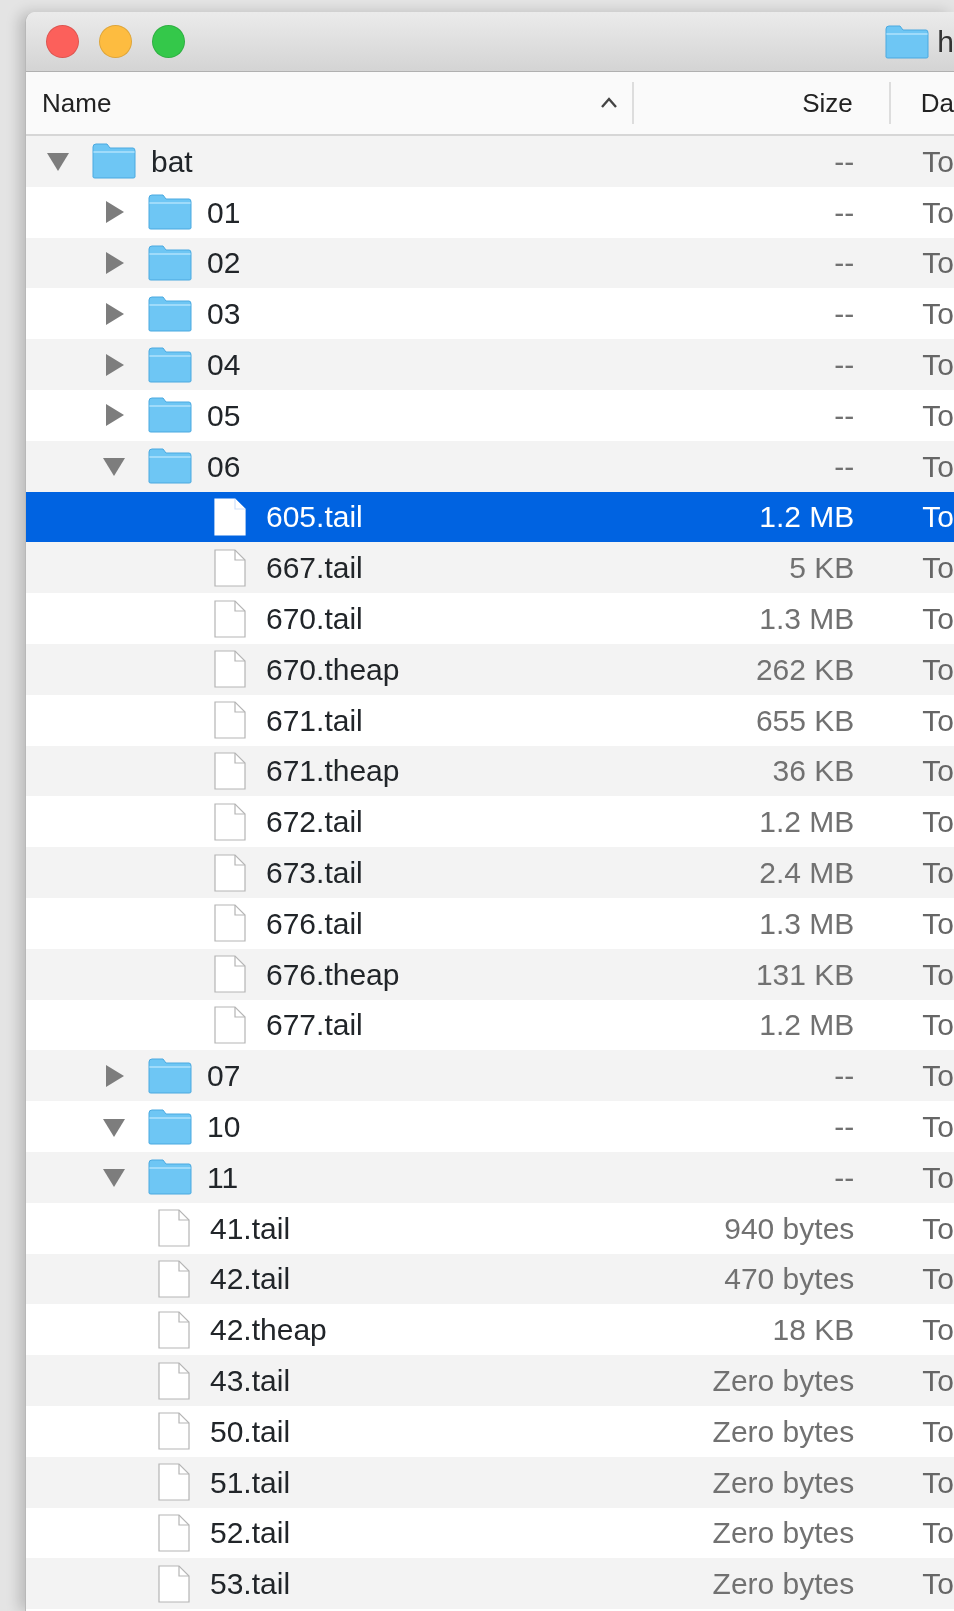 The image size is (954, 1611). Describe the element at coordinates (314, 873) in the screenshot. I see `file-name: 673.tail` at that location.